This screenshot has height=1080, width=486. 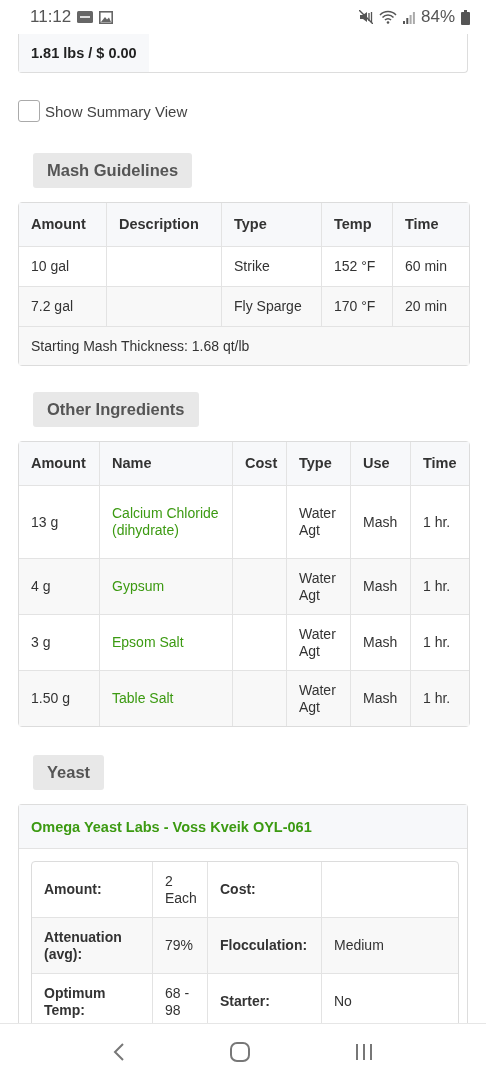 What do you see at coordinates (359, 945) in the screenshot?
I see `detail-value: Medium` at bounding box center [359, 945].